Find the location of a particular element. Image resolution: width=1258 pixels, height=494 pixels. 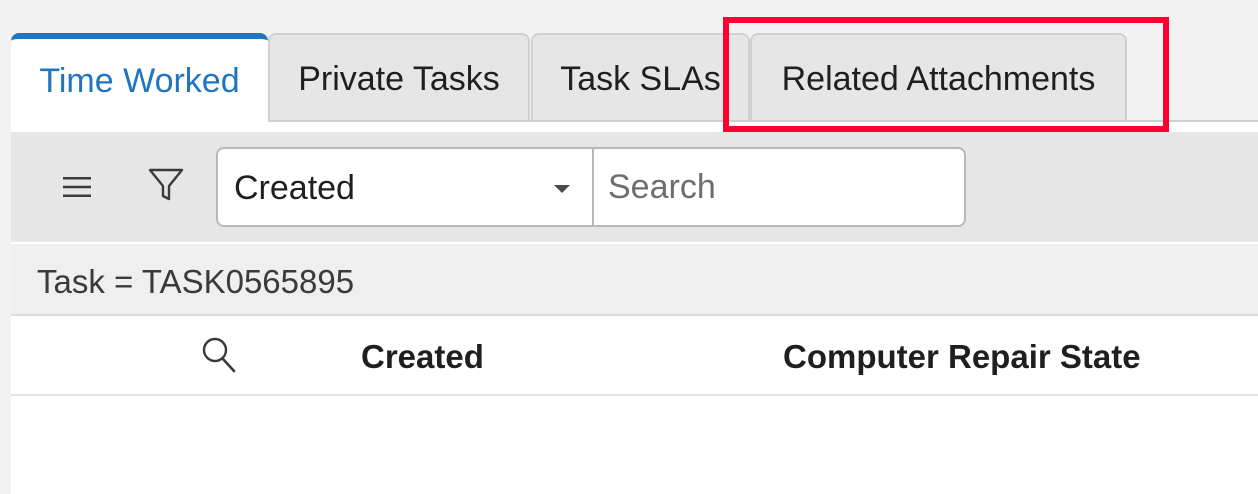

tab-related-attachments: Related Attachments is located at coordinates (938, 77).